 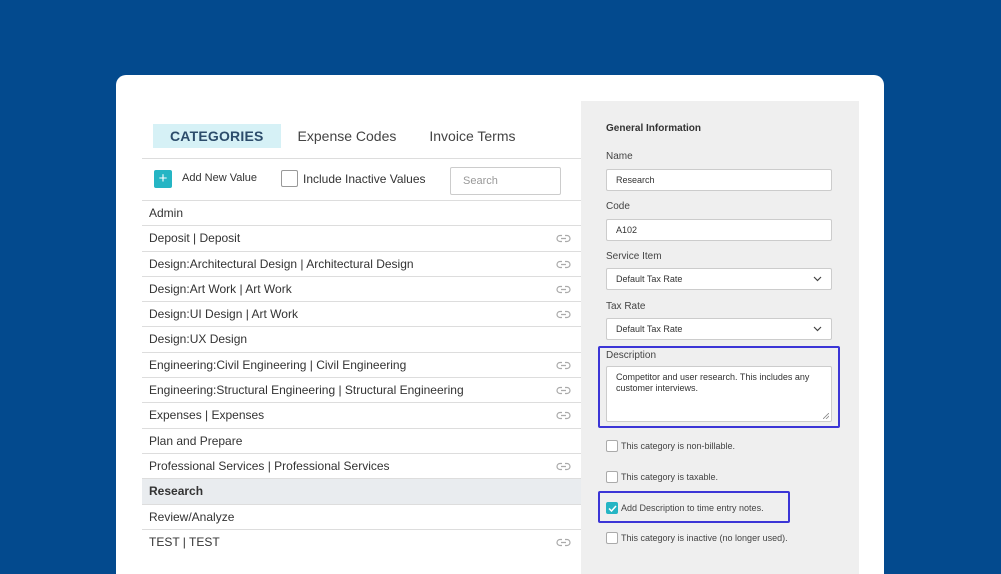 What do you see at coordinates (207, 415) in the screenshot?
I see `category-label: Expenses | Expenses` at bounding box center [207, 415].